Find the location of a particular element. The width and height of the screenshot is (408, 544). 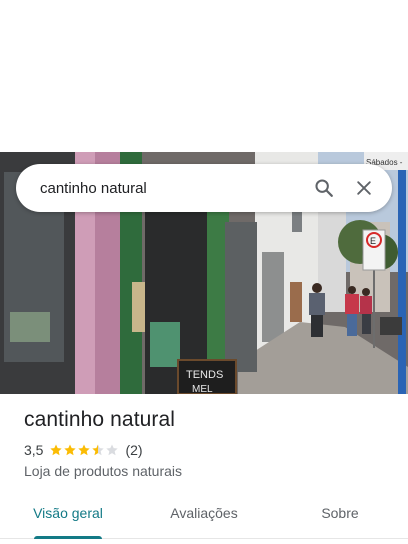

rating-row: 3,5 (2) is located at coordinates (208, 450).